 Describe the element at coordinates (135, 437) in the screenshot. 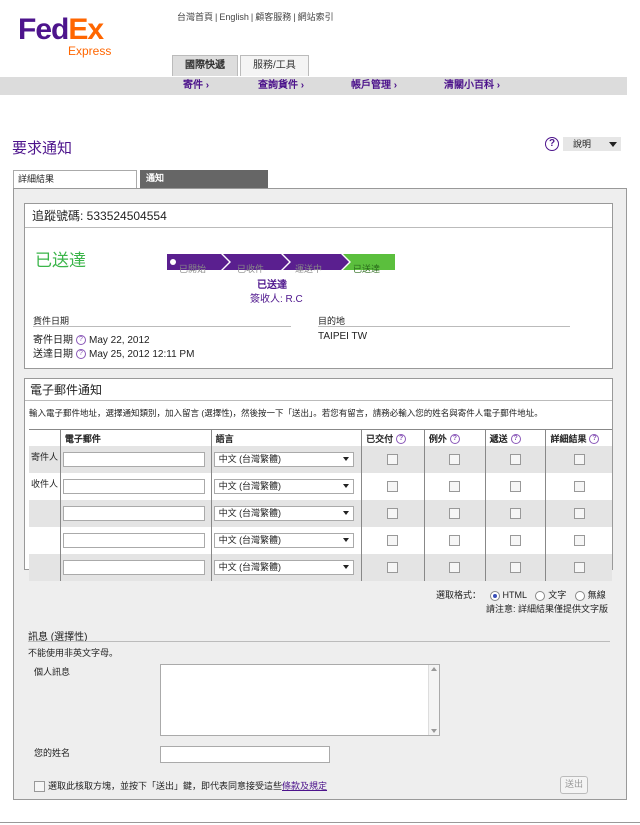

I see `col-email: 電子郵件` at that location.